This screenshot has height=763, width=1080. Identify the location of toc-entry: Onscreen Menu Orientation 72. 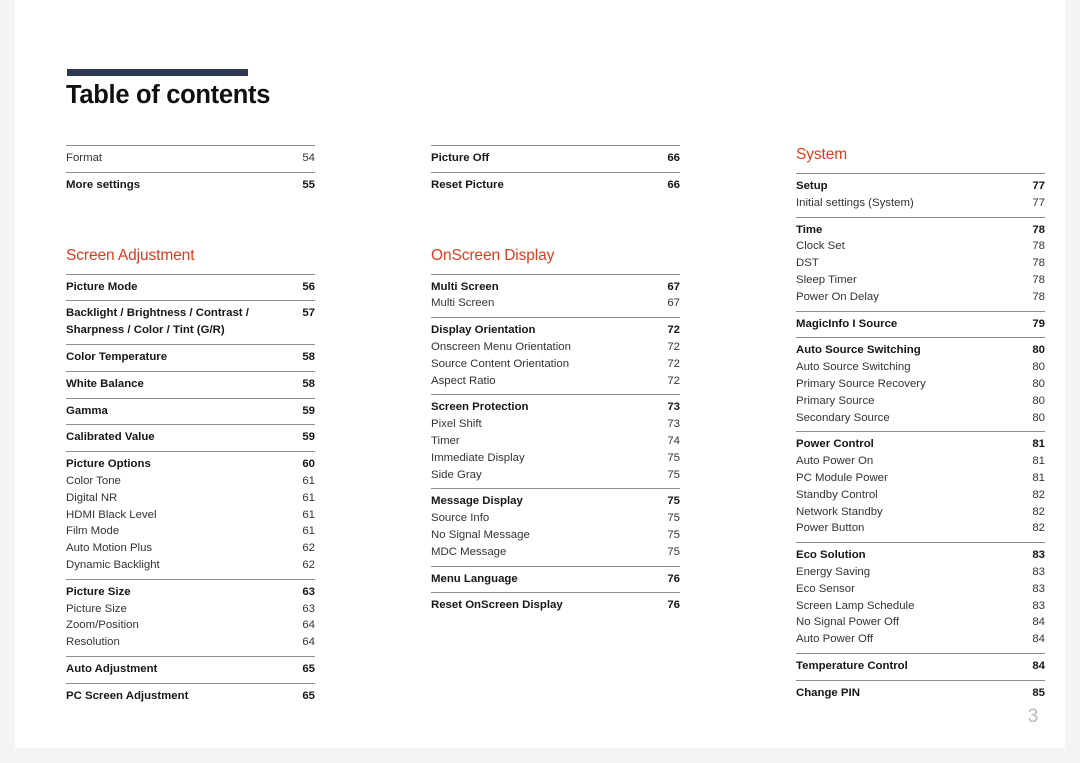
(555, 347).